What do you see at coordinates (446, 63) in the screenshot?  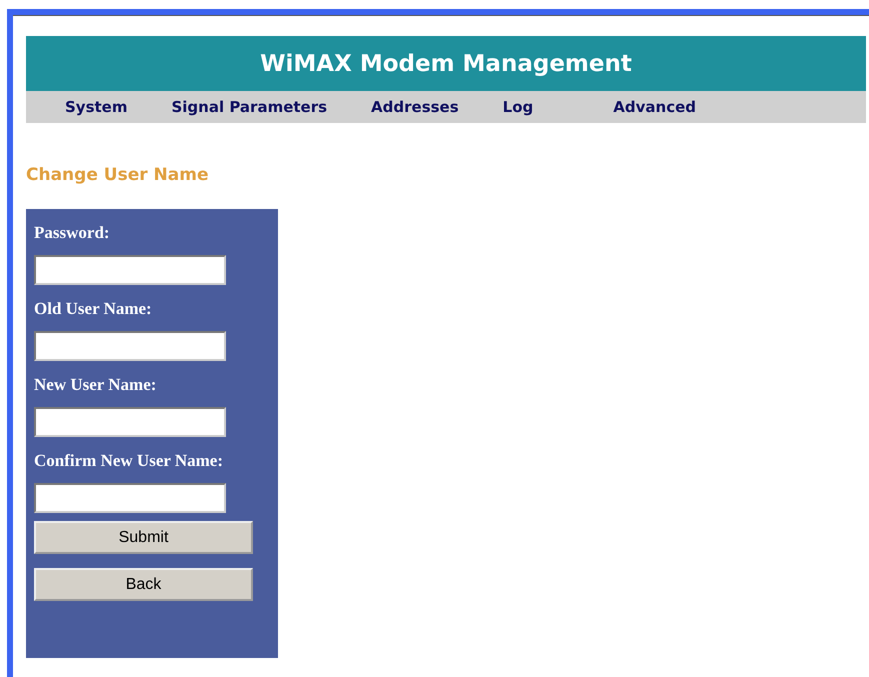 I see `header-title: WiMAX Modem Management` at bounding box center [446, 63].